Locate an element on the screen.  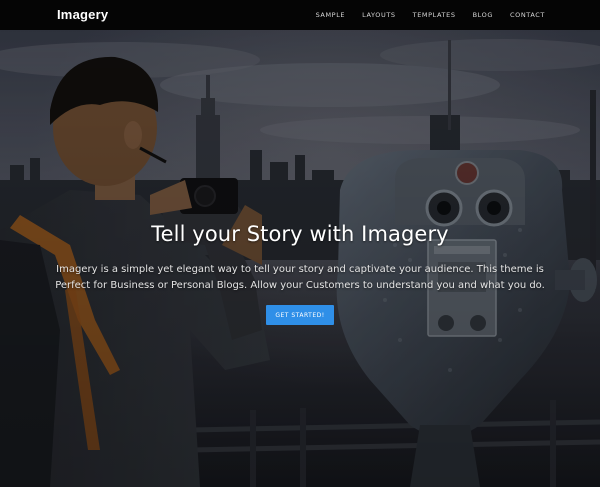
nav-link-contact: CONTACT is located at coordinates (527, 15).